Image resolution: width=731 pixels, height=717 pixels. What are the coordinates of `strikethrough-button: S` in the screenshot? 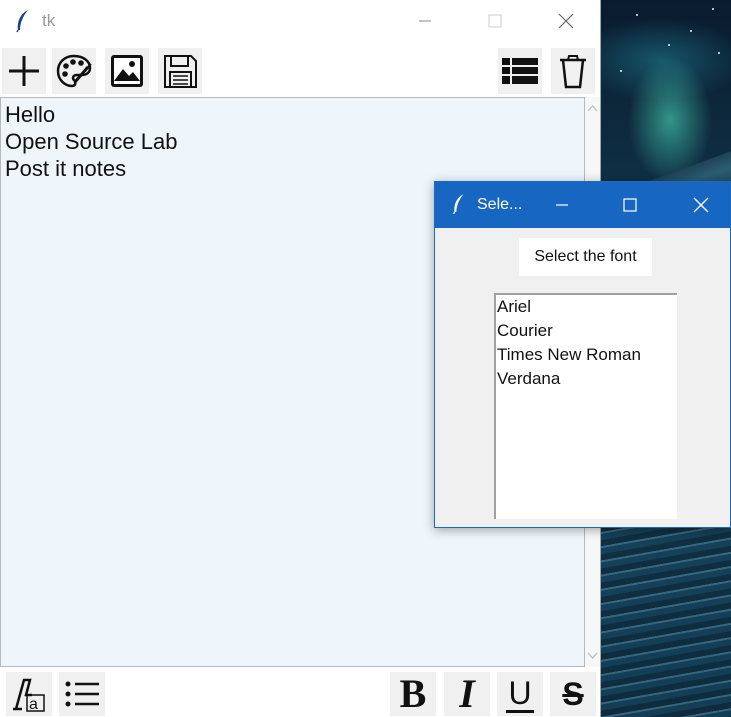 It's located at (573, 694).